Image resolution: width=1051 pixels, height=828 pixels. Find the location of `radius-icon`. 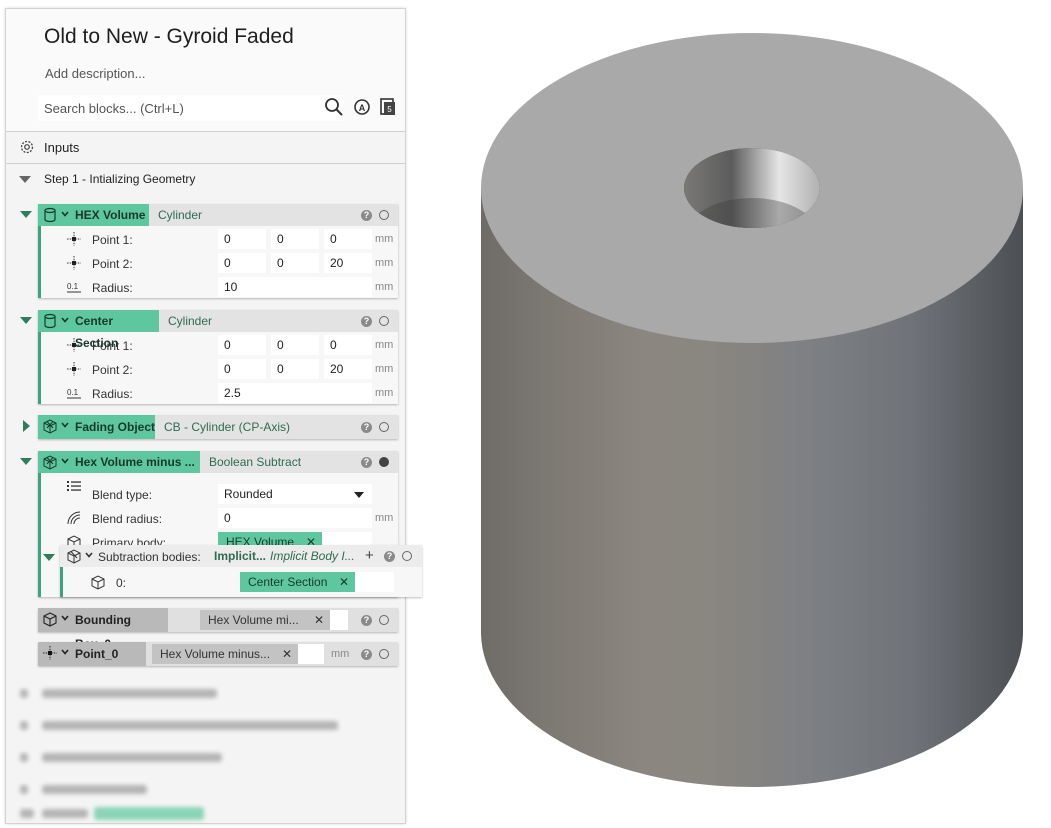

radius-icon is located at coordinates (74, 518).